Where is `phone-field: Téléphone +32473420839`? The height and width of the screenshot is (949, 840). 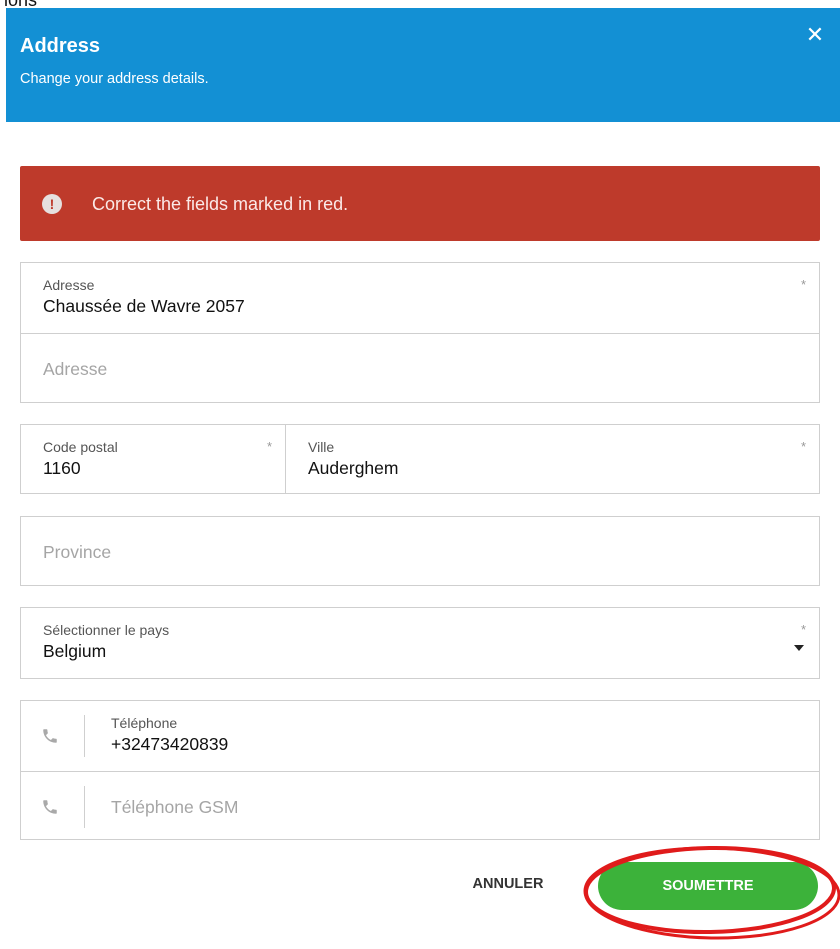 phone-field: Téléphone +32473420839 is located at coordinates (420, 736).